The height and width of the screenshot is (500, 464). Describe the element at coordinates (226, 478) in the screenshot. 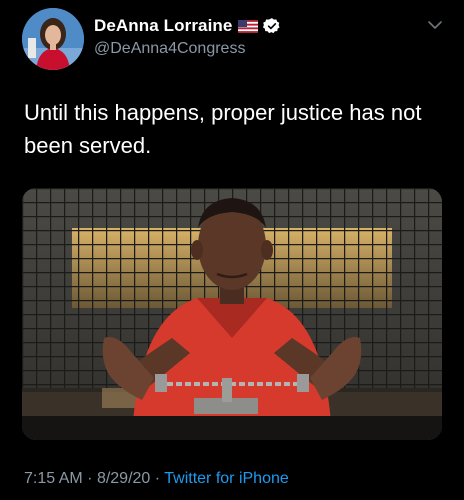

I see `tweet-source-link: Twitter for iPhone` at that location.